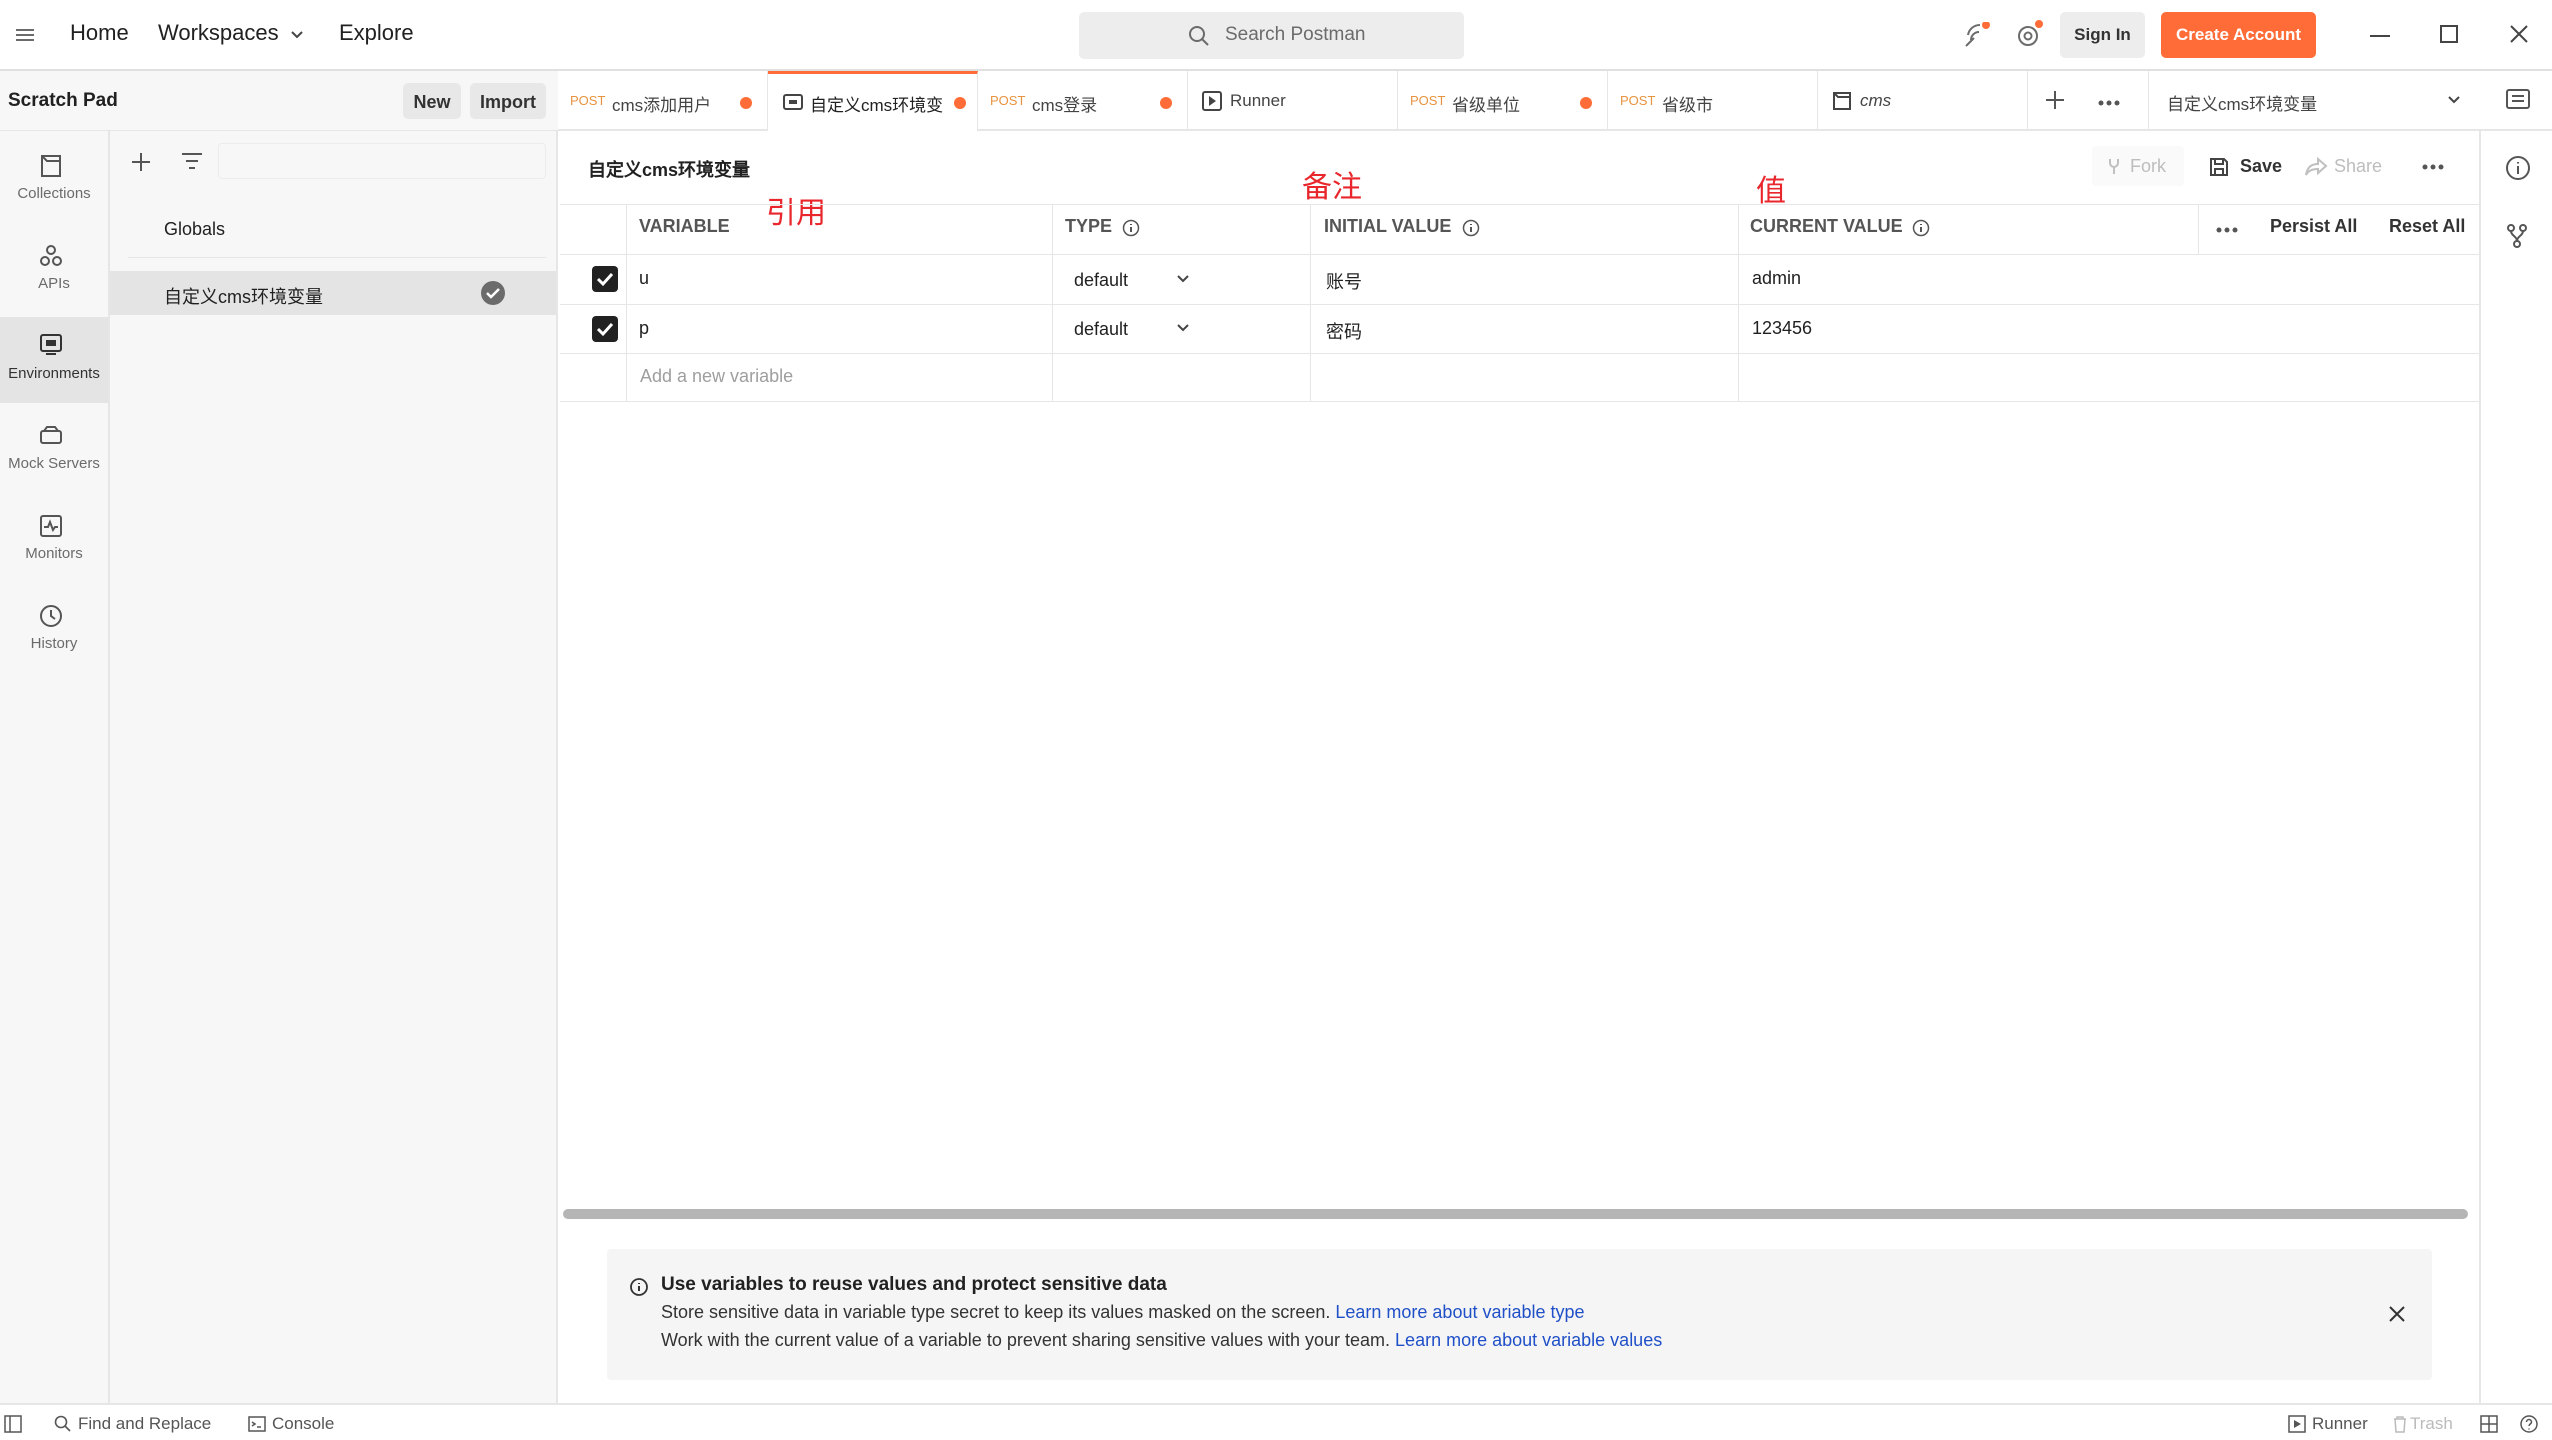 The image size is (2552, 1440). Describe the element at coordinates (644, 328) in the screenshot. I see `variable-cell: p` at that location.